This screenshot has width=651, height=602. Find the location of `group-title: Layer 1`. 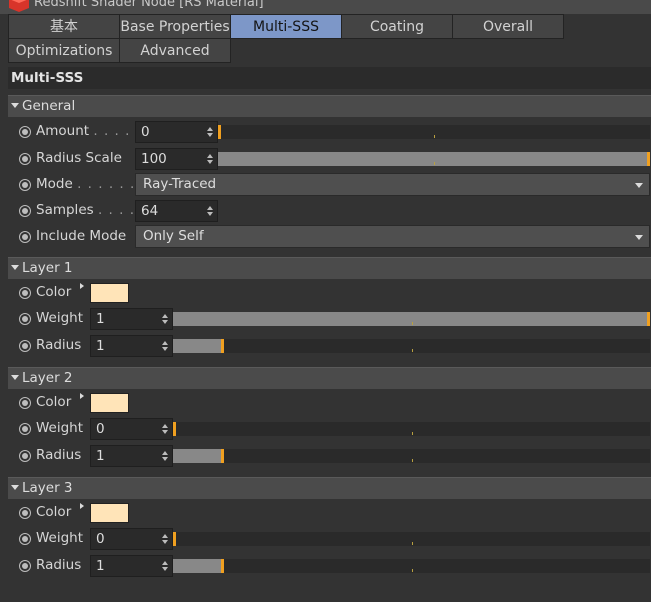

group-title: Layer 1 is located at coordinates (47, 268).